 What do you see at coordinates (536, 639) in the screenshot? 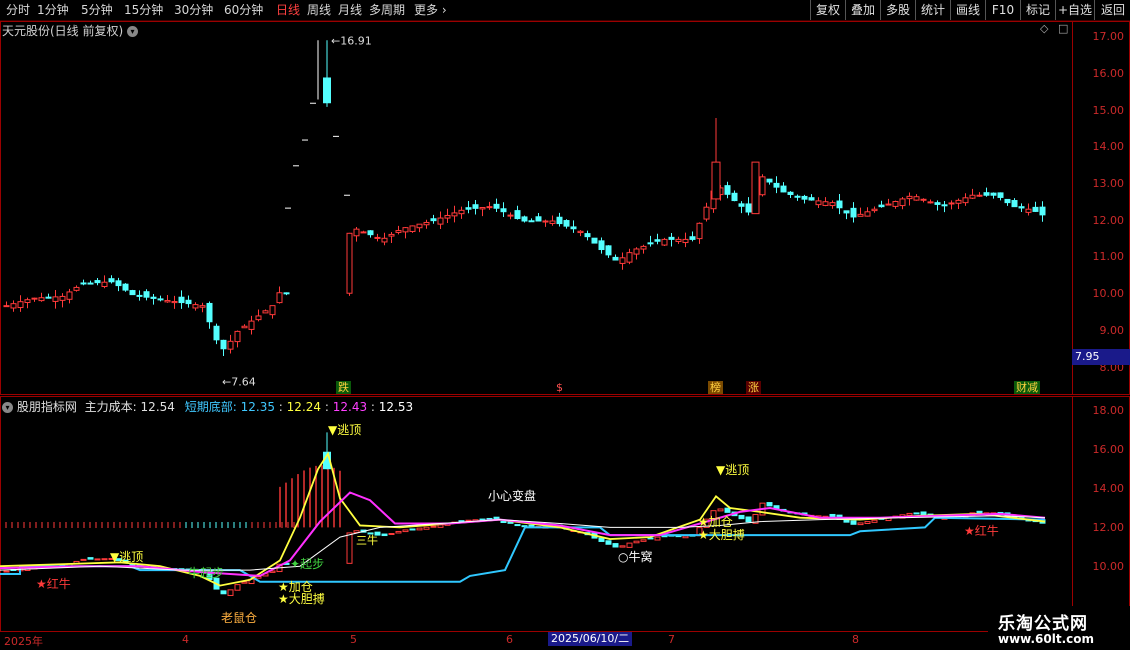
I see `date-axis: 2025年 4 5 6 7 8 2025/06/10/二` at bounding box center [536, 639].